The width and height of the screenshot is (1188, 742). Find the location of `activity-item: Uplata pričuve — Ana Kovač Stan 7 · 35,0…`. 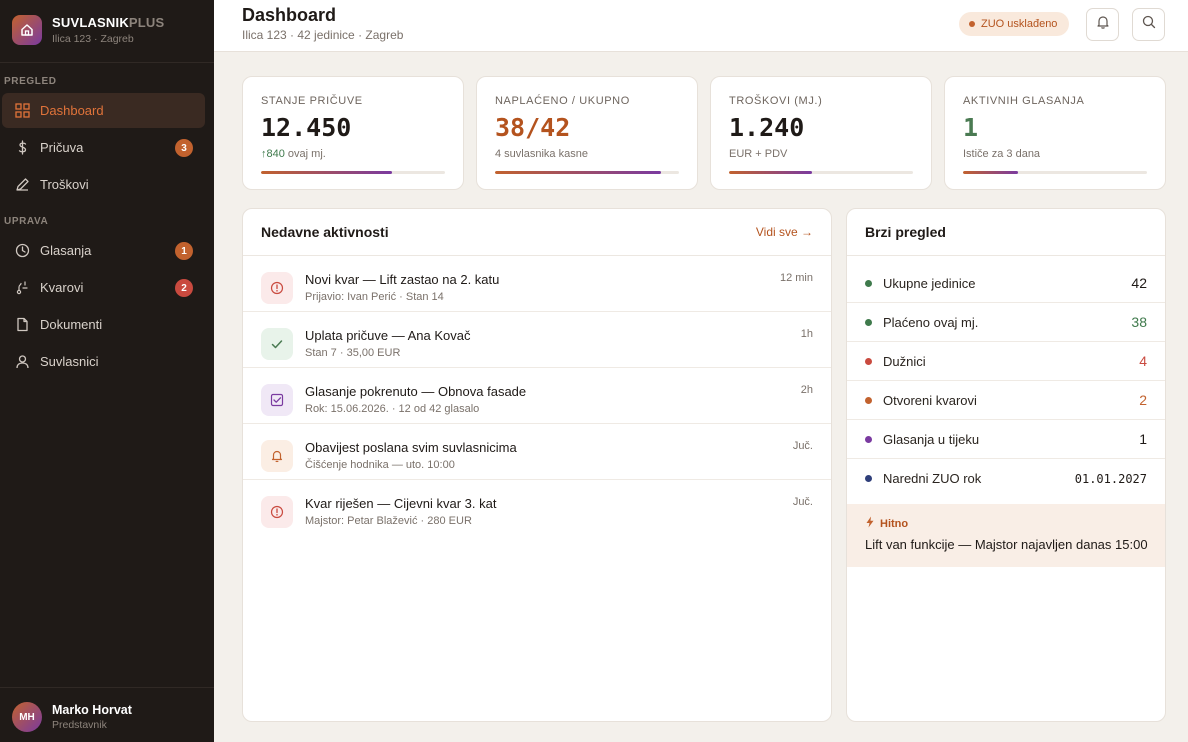

activity-item: Uplata pričuve — Ana Kovač Stan 7 · 35,0… is located at coordinates (537, 340).